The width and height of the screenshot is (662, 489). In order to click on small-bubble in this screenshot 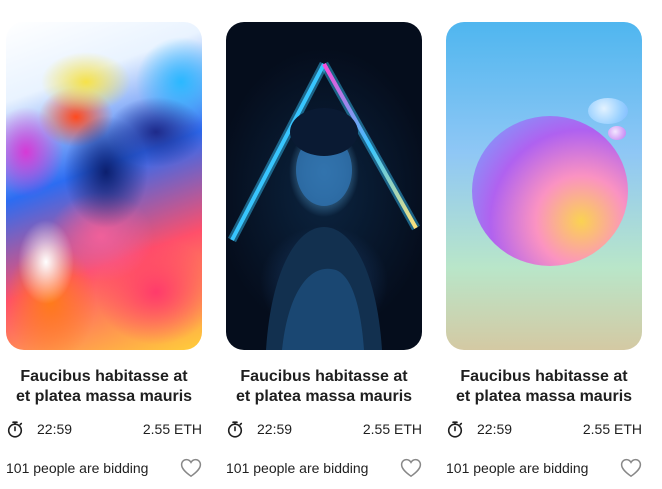, I will do `click(608, 111)`.